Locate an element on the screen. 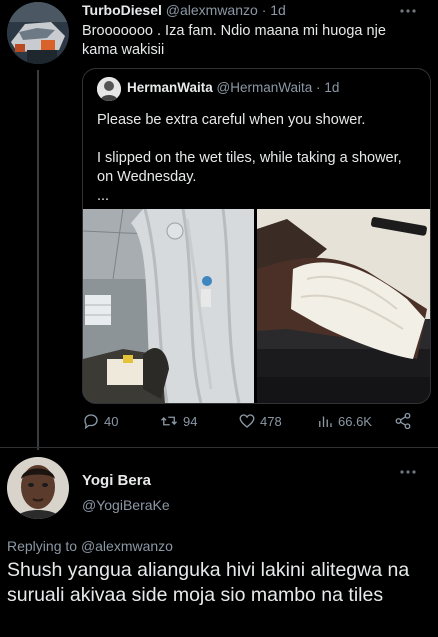  replying-prefix: Replying to is located at coordinates (42, 546).